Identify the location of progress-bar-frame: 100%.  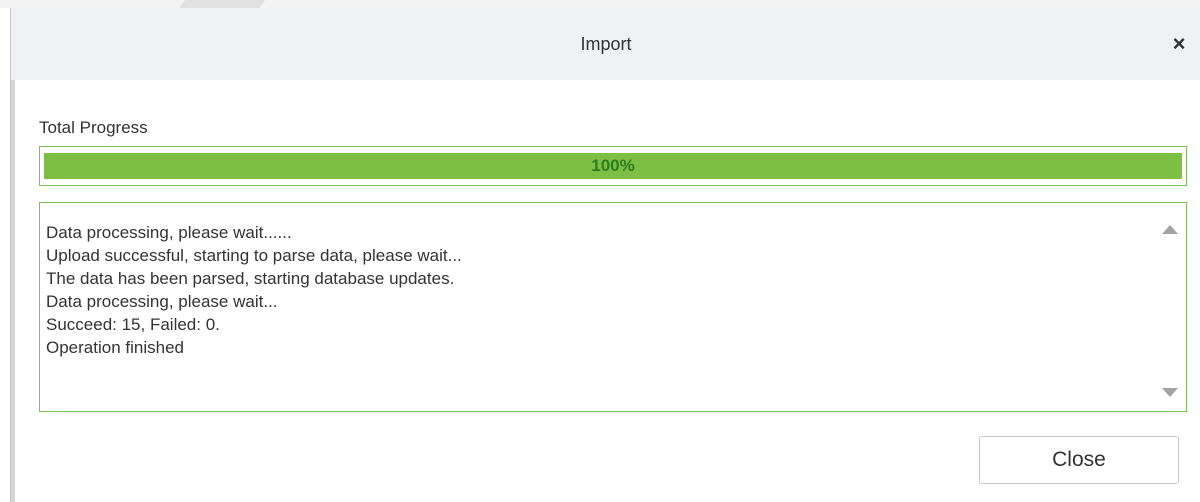
(613, 166).